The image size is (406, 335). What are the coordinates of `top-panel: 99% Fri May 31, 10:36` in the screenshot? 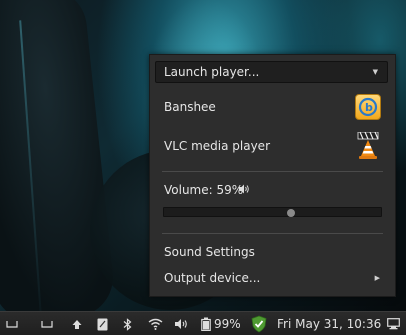 It's located at (203, 323).